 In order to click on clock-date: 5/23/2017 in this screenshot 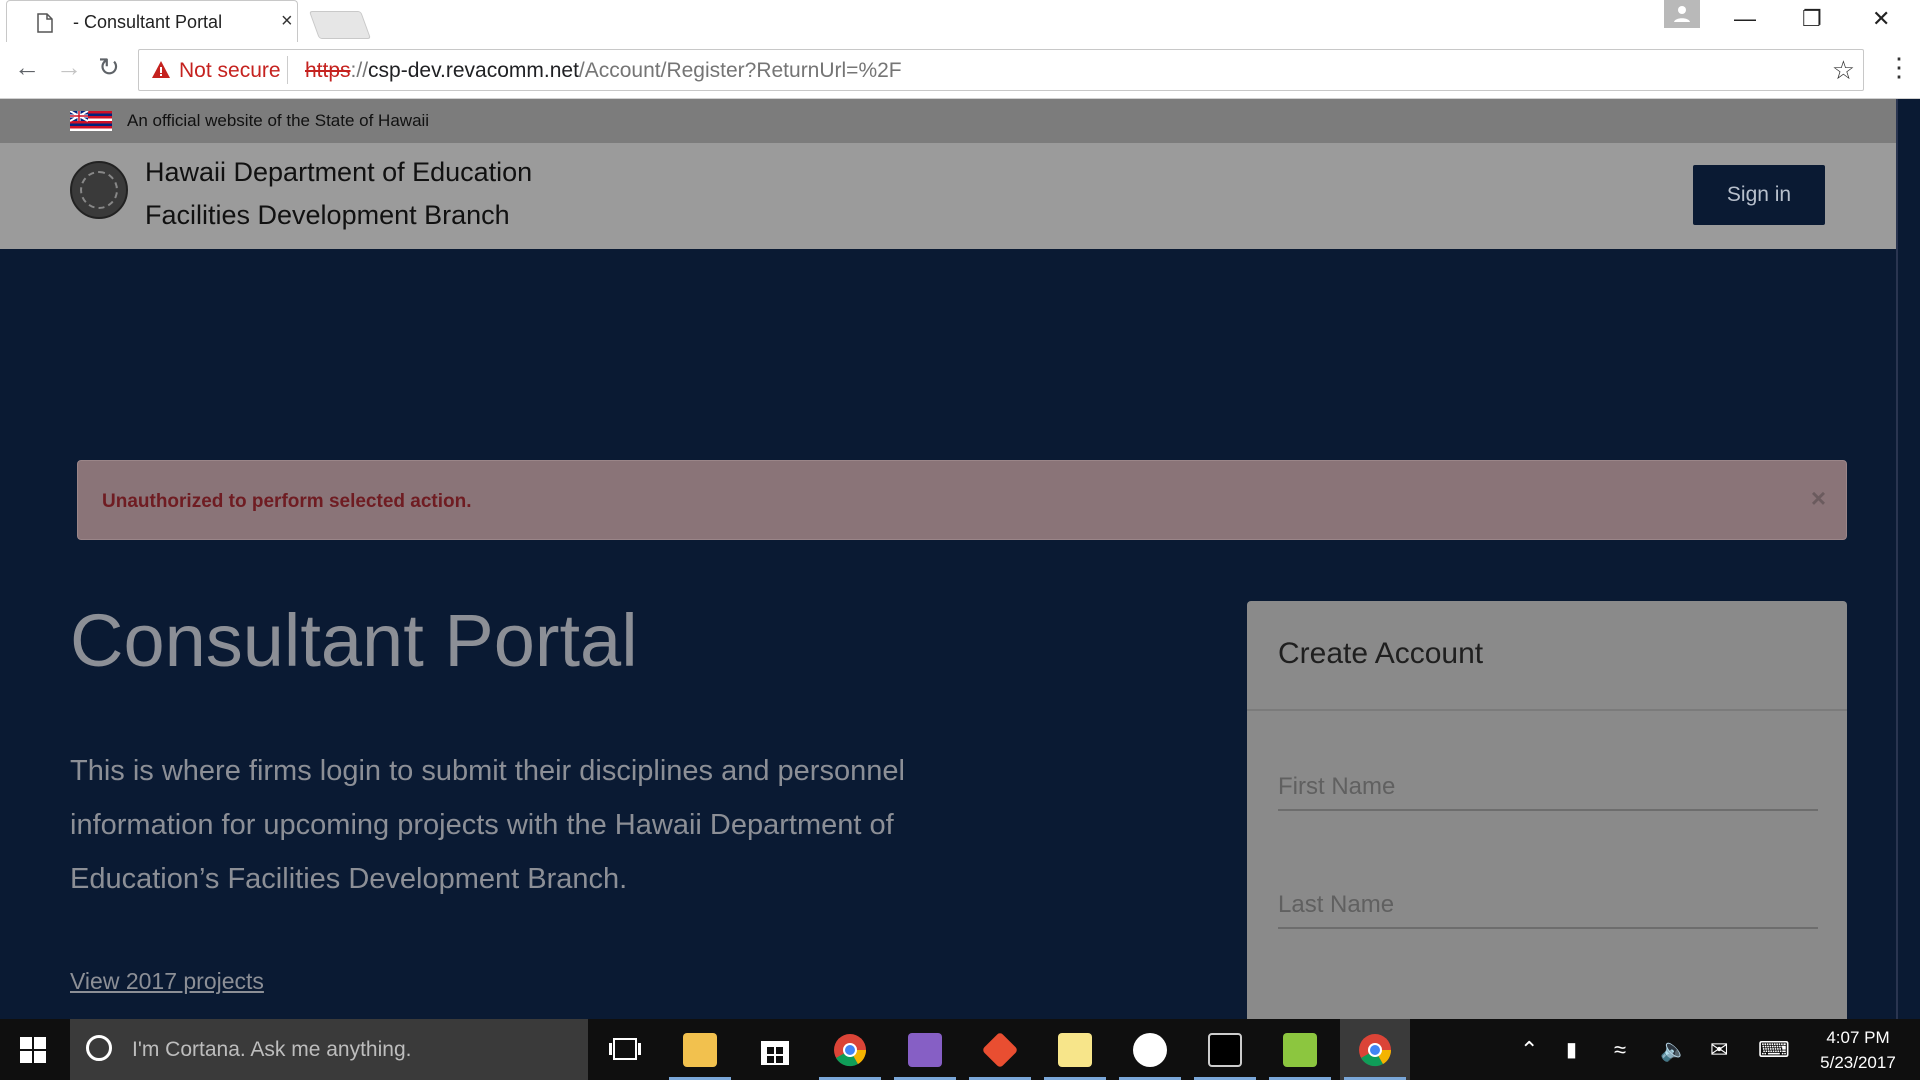, I will do `click(1858, 1062)`.